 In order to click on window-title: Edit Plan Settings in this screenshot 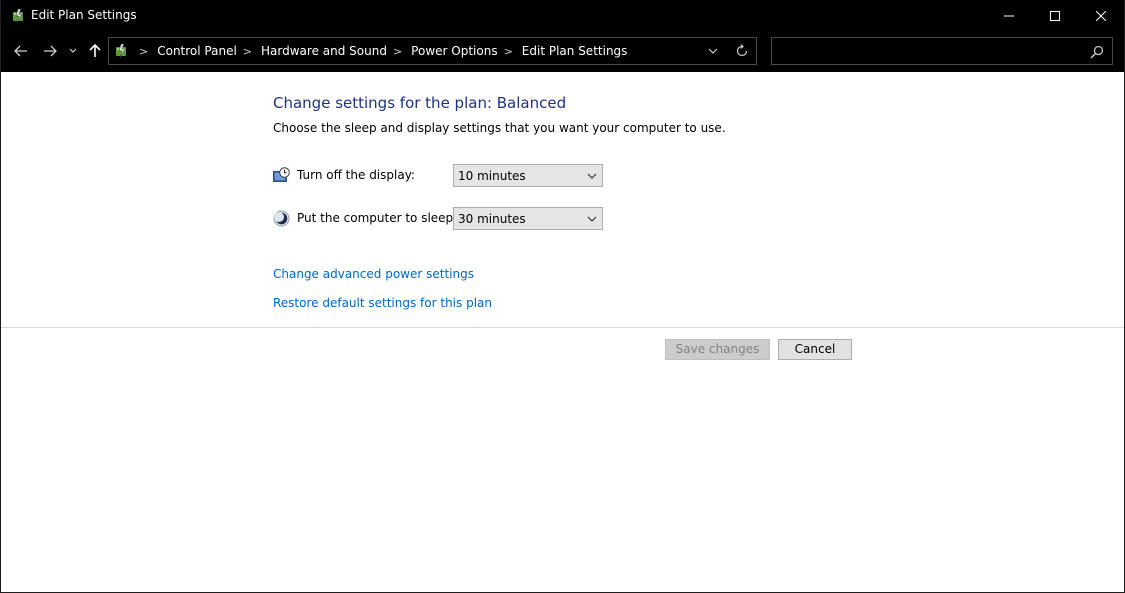, I will do `click(84, 15)`.